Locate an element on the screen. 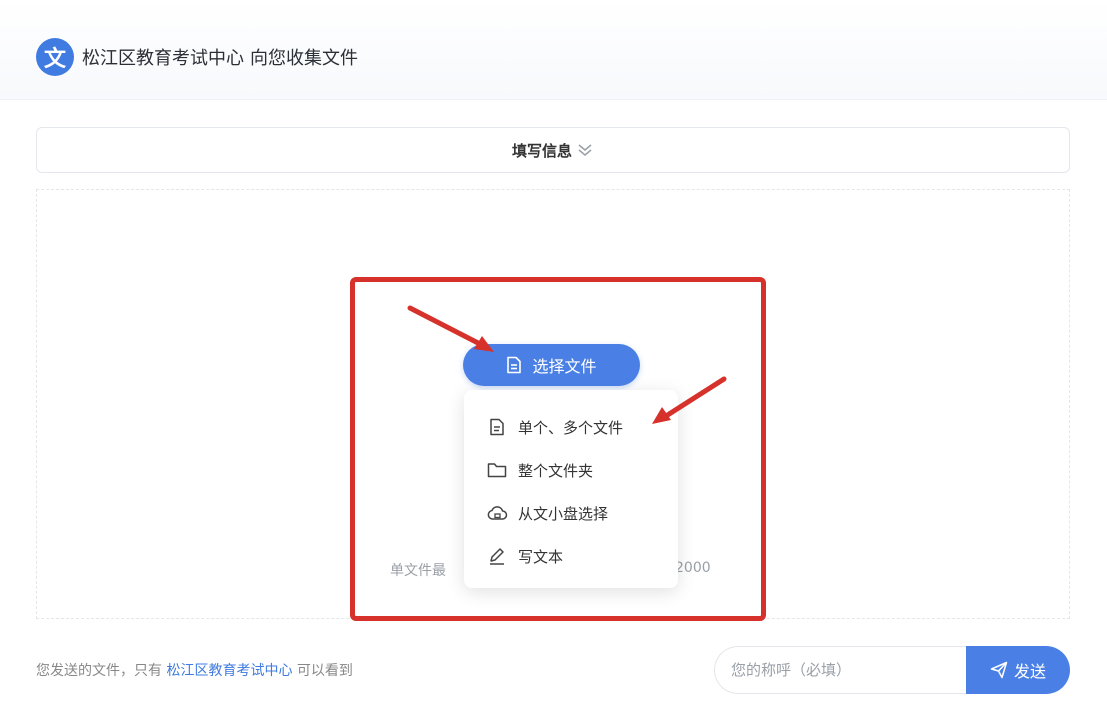  pencil-icon is located at coordinates (497, 556).